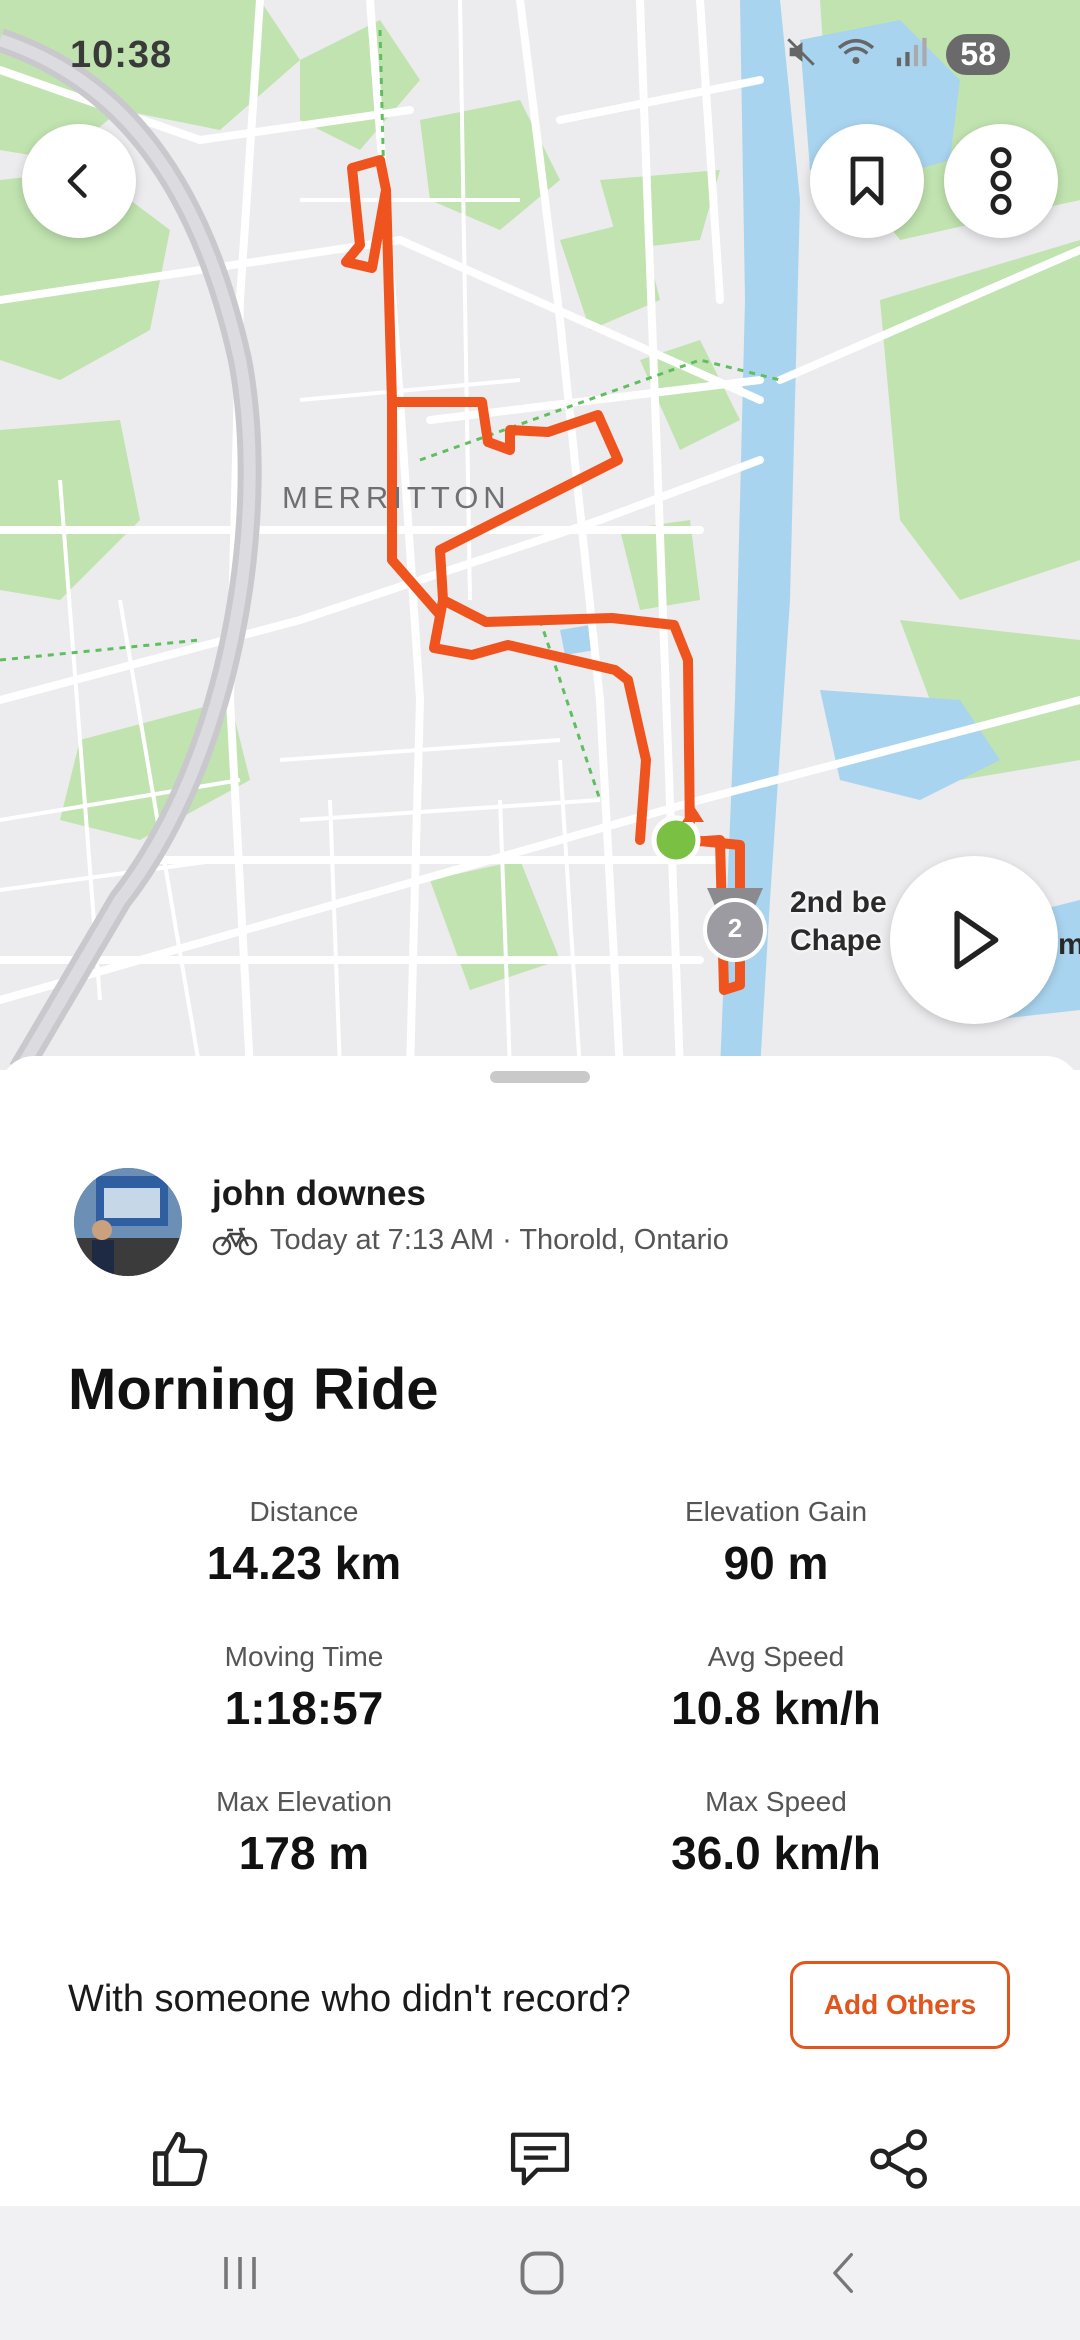 The width and height of the screenshot is (1080, 2340). What do you see at coordinates (911, 54) in the screenshot?
I see `signal-icon` at bounding box center [911, 54].